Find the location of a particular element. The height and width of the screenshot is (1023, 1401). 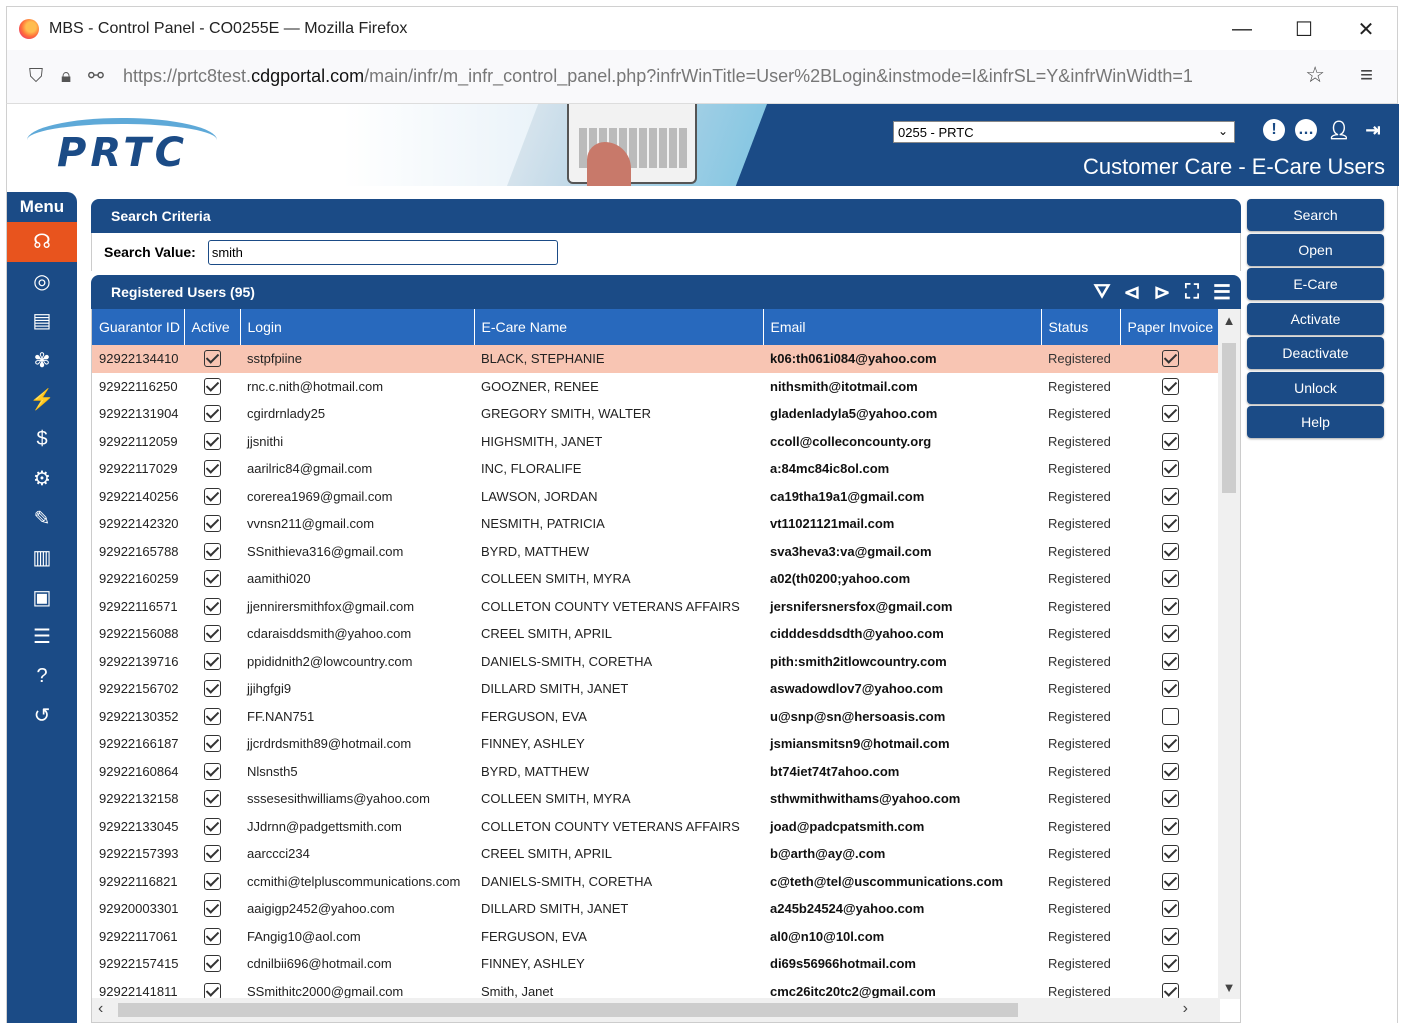

horizontal-scrollbar: ‹ › is located at coordinates (656, 1010).